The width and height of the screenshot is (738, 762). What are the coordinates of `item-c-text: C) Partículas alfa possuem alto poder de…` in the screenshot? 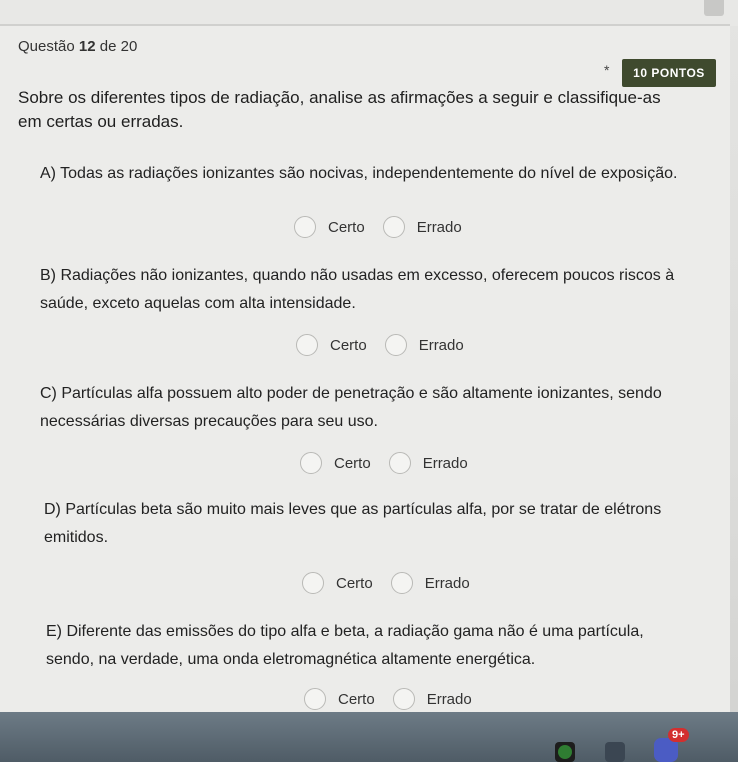 It's located at (351, 407).